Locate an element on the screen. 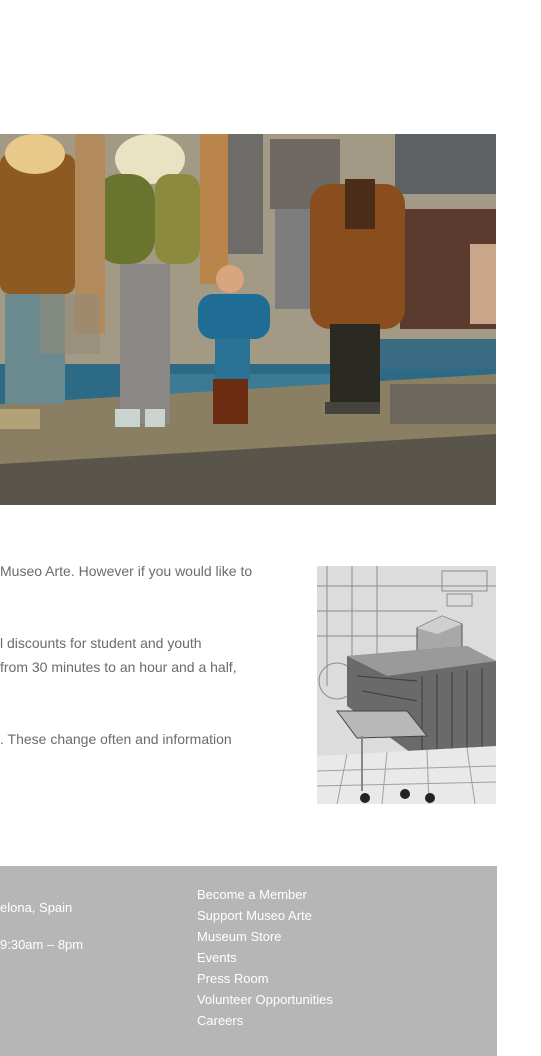 This screenshot has height=1056, width=541. body-text-line: Museo Arte. However if you would like to is located at coordinates (126, 571).